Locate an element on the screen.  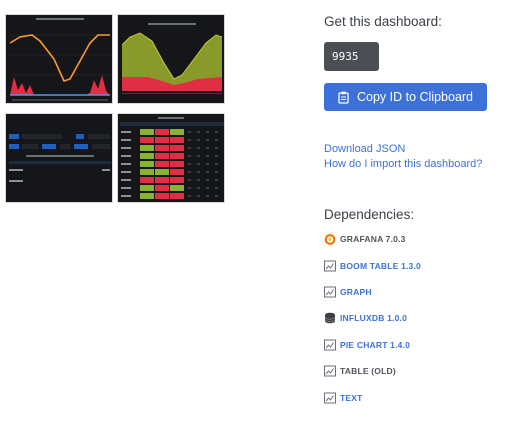
dependency-influxdb-link: INFLUXDB 1.0.0 is located at coordinates (373, 318).